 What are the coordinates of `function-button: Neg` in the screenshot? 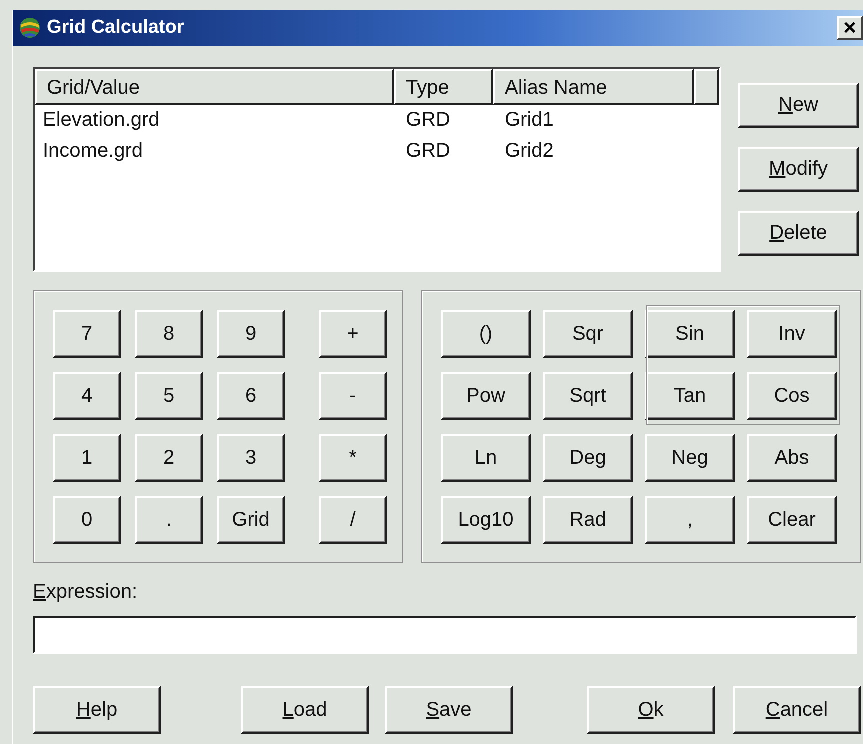 It's located at (690, 458).